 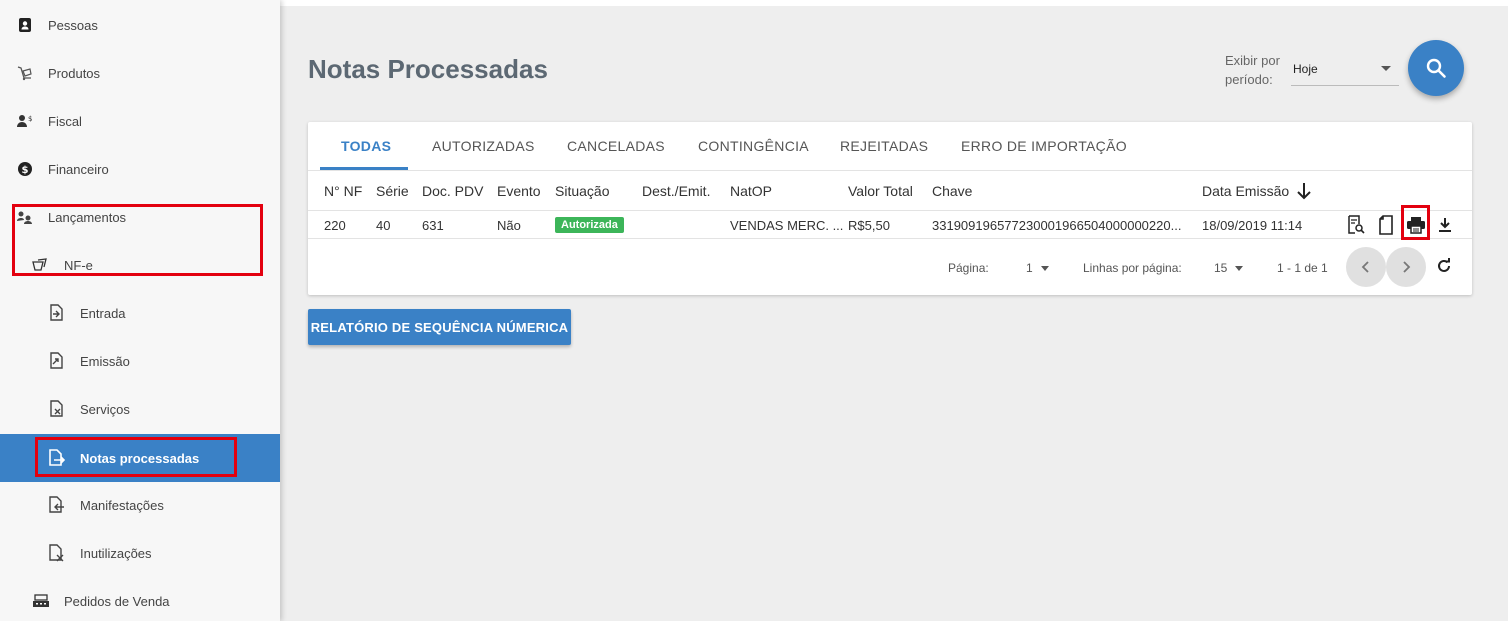 What do you see at coordinates (1416, 225) in the screenshot?
I see `print-button` at bounding box center [1416, 225].